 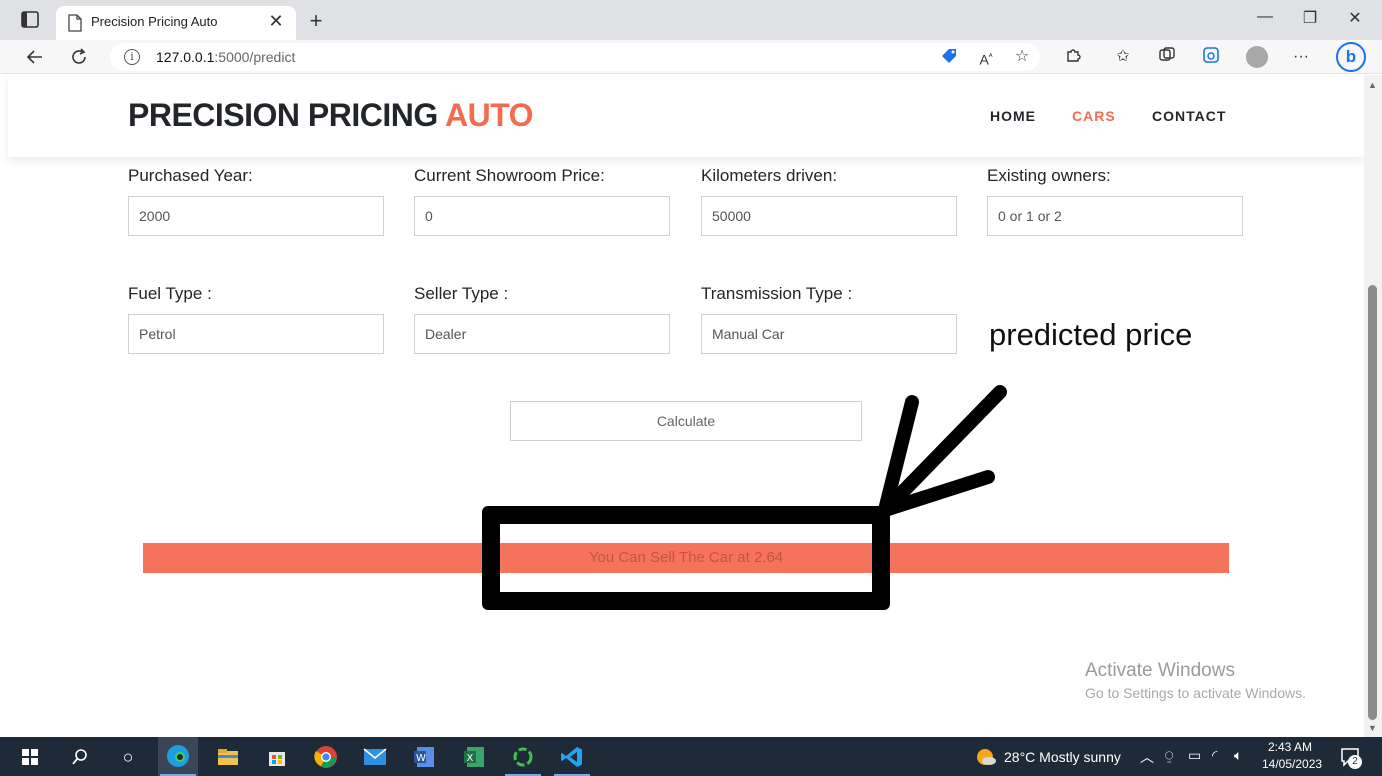 What do you see at coordinates (777, 293) in the screenshot?
I see `transmission-label: Transmission Type :` at bounding box center [777, 293].